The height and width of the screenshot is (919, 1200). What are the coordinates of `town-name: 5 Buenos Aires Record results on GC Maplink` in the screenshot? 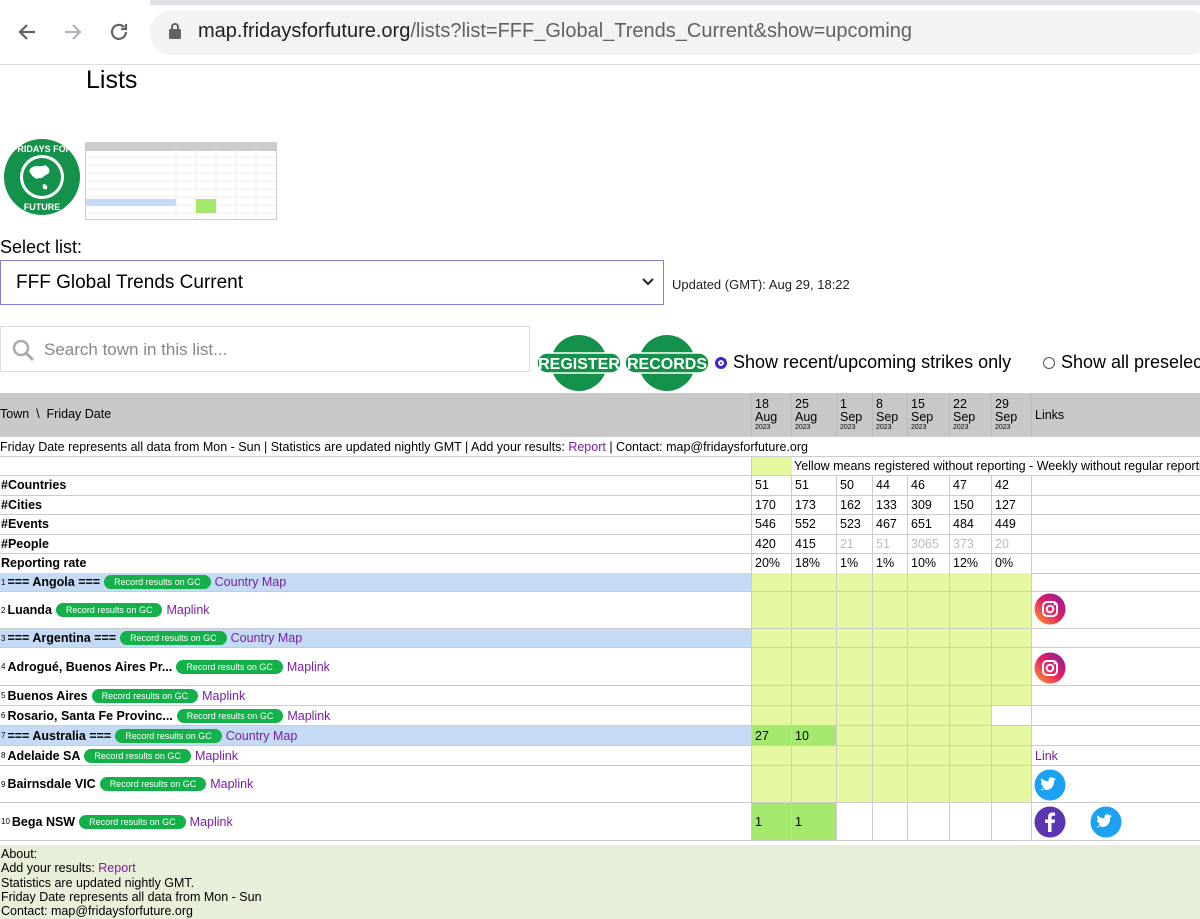 It's located at (122, 695).